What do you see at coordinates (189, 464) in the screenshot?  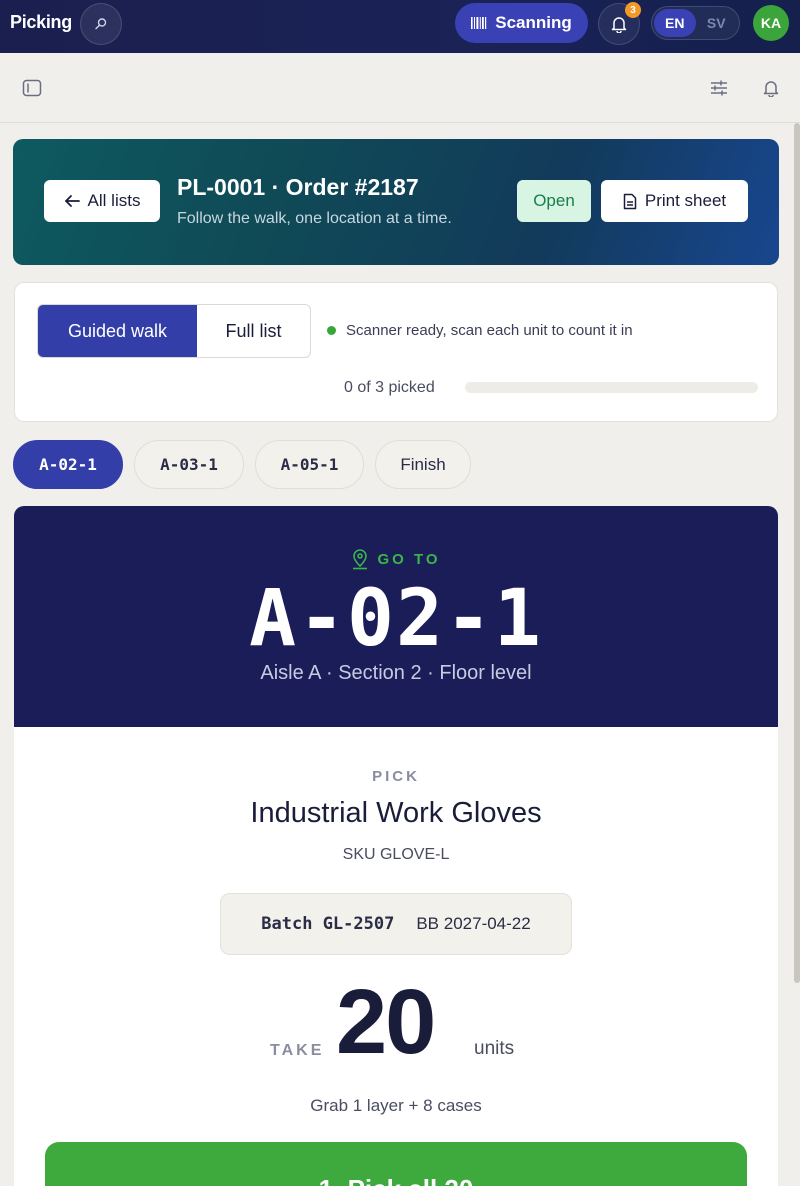 I see `location-chip-a-03-1: A-03-1` at bounding box center [189, 464].